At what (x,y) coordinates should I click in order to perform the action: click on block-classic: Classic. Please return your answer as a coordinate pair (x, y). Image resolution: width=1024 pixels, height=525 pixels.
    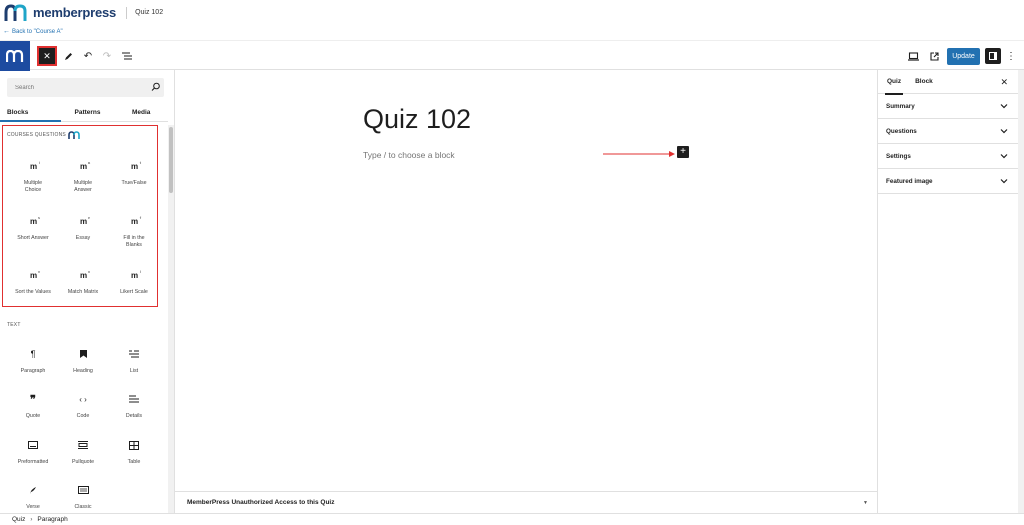
    Looking at the image, I should click on (83, 497).